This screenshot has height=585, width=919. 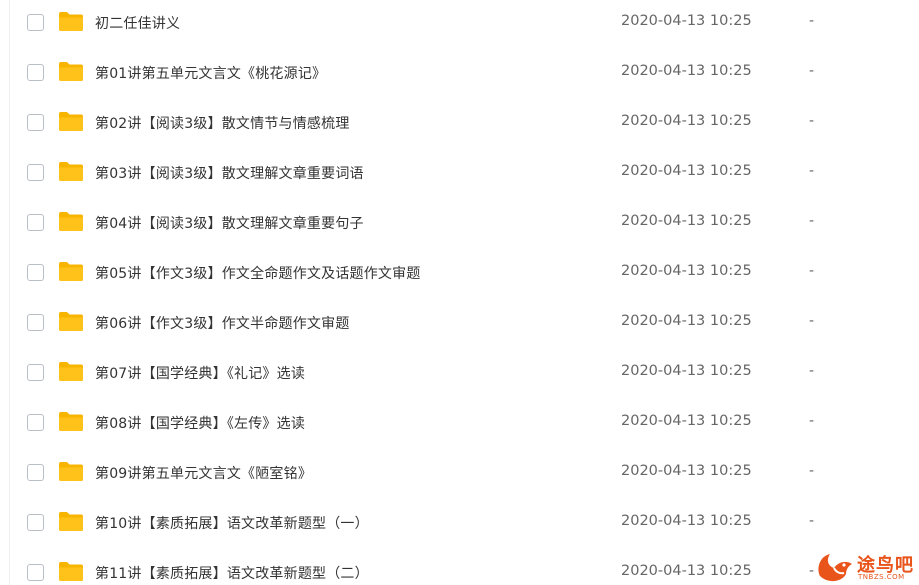 What do you see at coordinates (459, 524) in the screenshot?
I see `file-row: 第10讲【素质拓展】语文改革新题型（一） 2020-04-13 10:25 -` at bounding box center [459, 524].